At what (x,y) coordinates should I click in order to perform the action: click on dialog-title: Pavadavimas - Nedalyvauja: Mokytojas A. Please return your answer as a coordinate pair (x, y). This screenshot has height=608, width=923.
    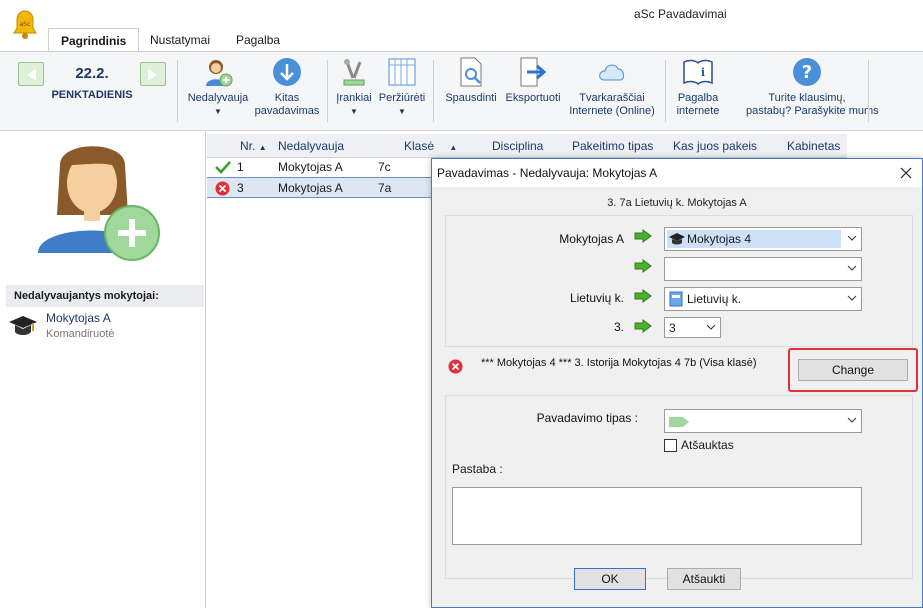
    Looking at the image, I should click on (547, 173).